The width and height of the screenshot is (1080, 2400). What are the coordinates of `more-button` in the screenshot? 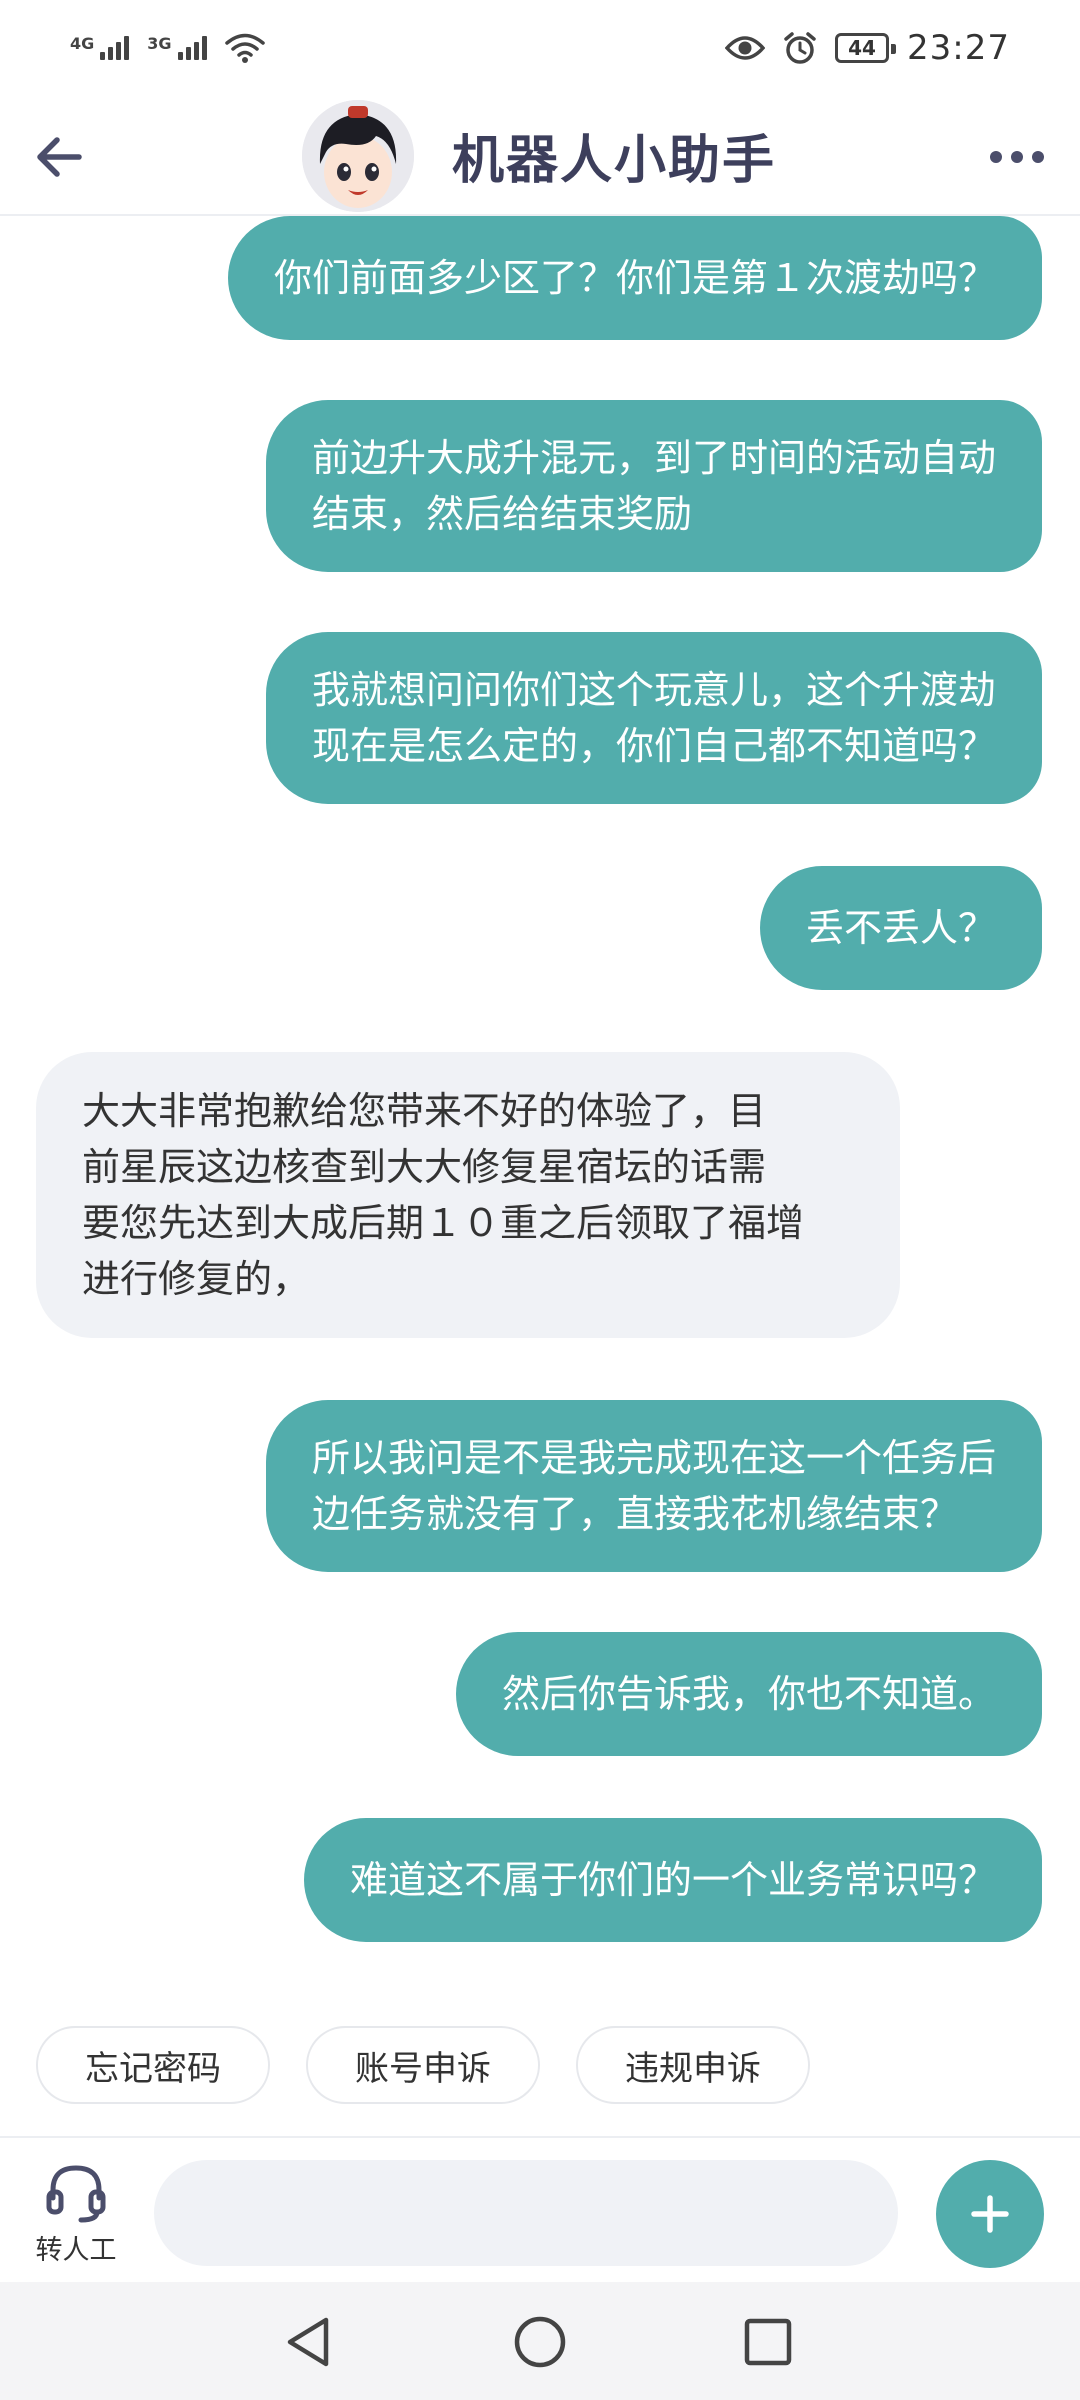 It's located at (1017, 157).